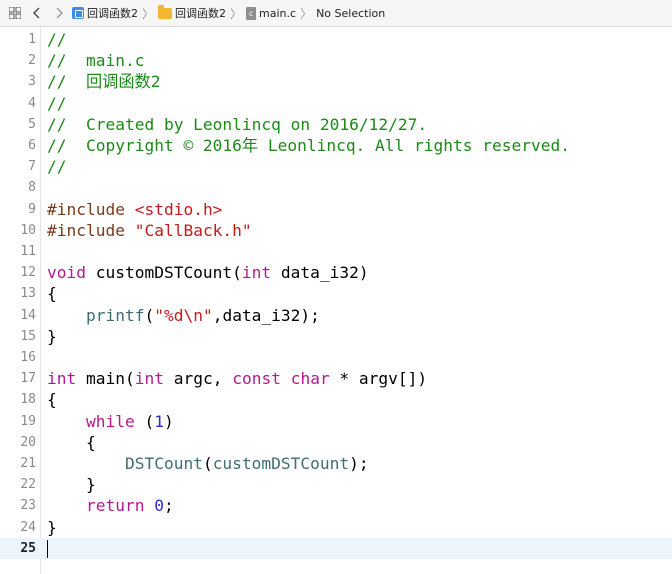  Describe the element at coordinates (28, 421) in the screenshot. I see `line-number: 19` at that location.